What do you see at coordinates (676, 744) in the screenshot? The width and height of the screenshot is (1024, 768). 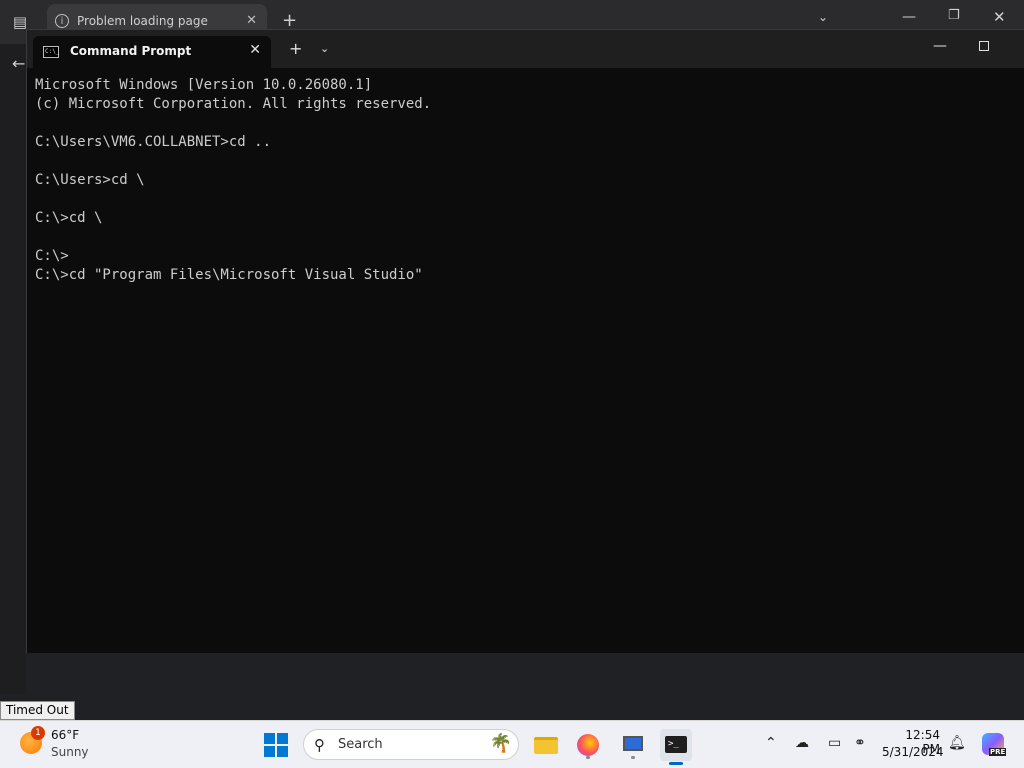 I see `terminal-icon: >_` at bounding box center [676, 744].